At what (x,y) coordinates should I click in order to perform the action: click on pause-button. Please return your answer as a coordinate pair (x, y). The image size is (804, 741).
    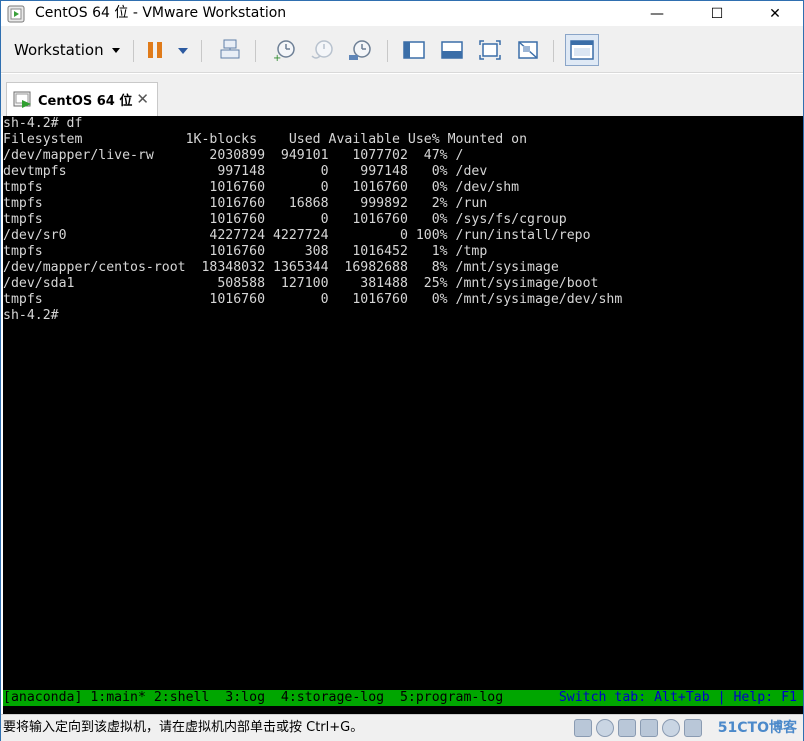
    Looking at the image, I should click on (155, 50).